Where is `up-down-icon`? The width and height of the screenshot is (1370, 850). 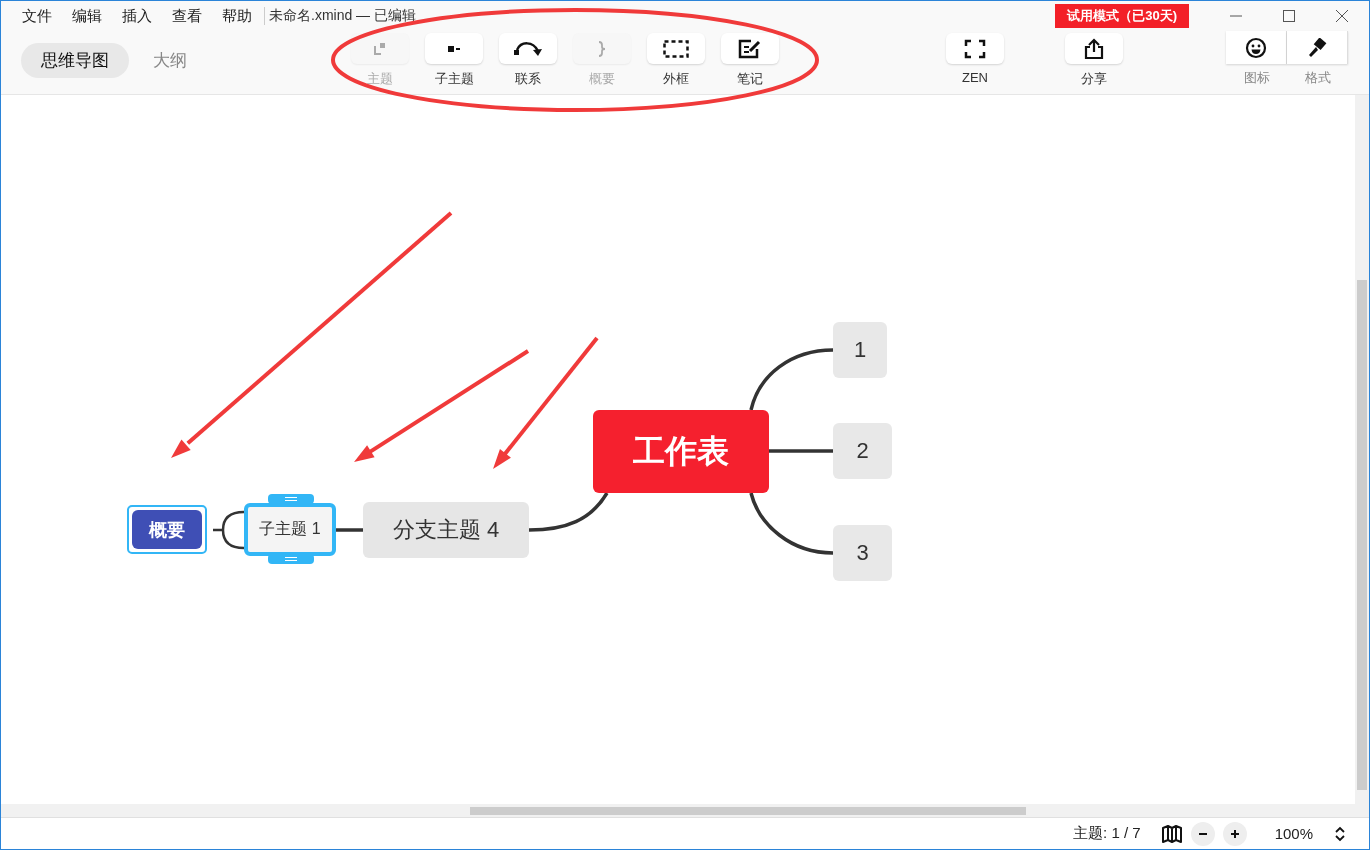 up-down-icon is located at coordinates (1340, 833).